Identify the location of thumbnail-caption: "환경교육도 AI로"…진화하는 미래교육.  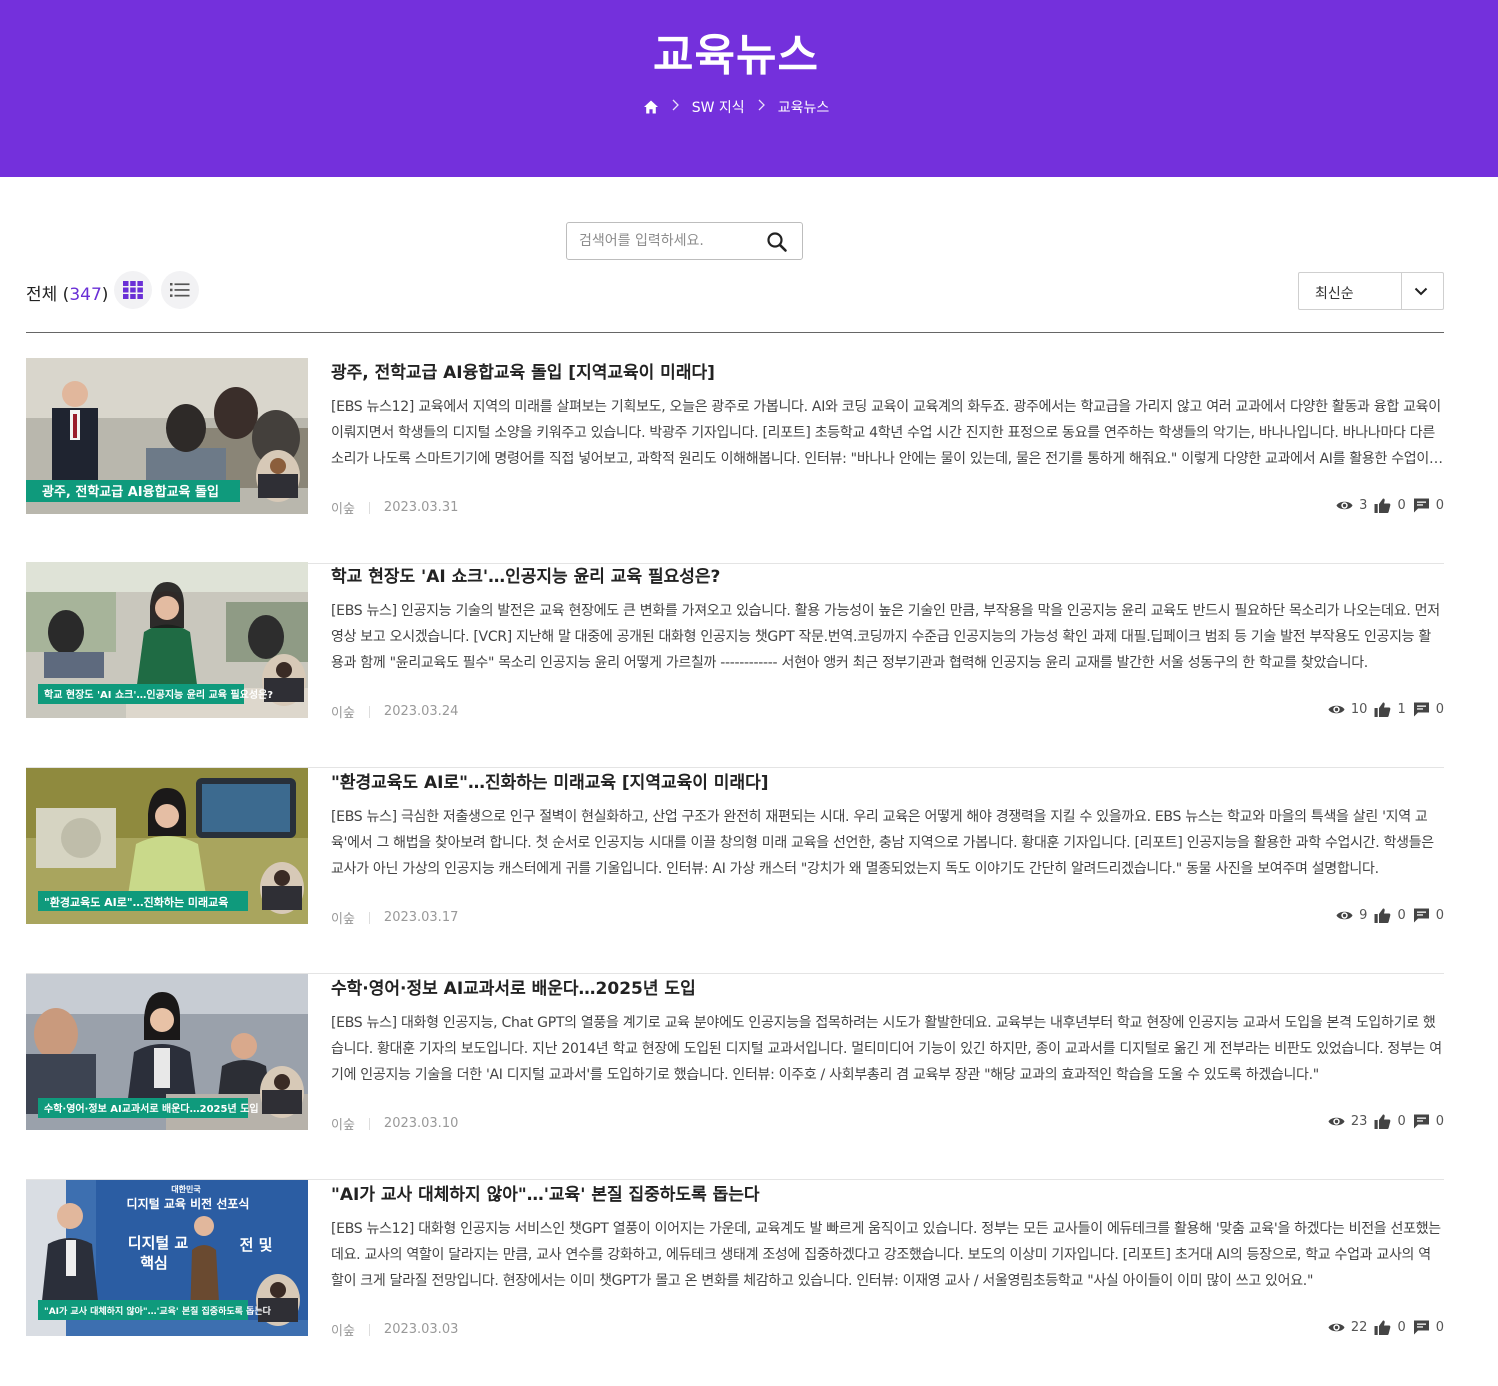
(136, 902).